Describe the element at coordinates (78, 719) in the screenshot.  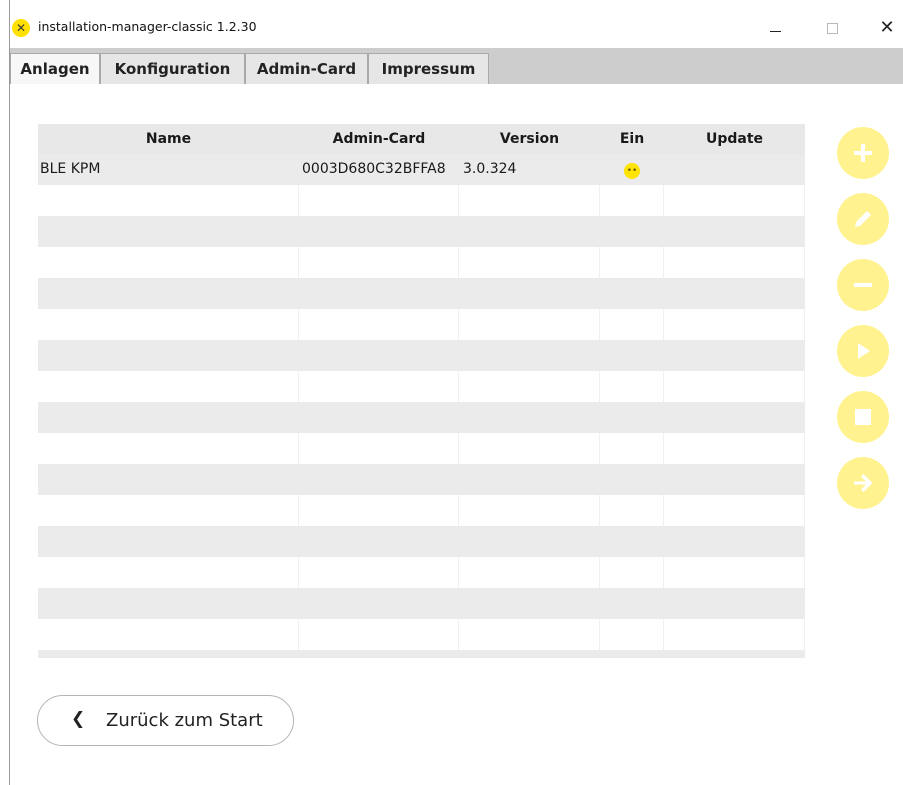
I see `chevron-left-icon: ❮` at that location.